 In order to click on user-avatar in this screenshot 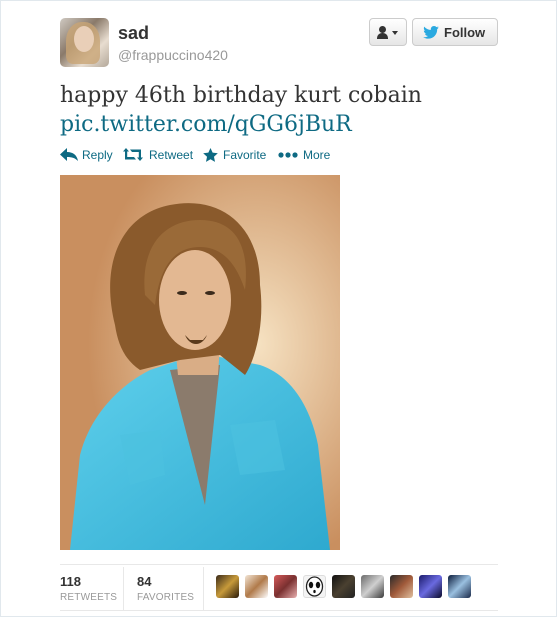, I will do `click(84, 42)`.